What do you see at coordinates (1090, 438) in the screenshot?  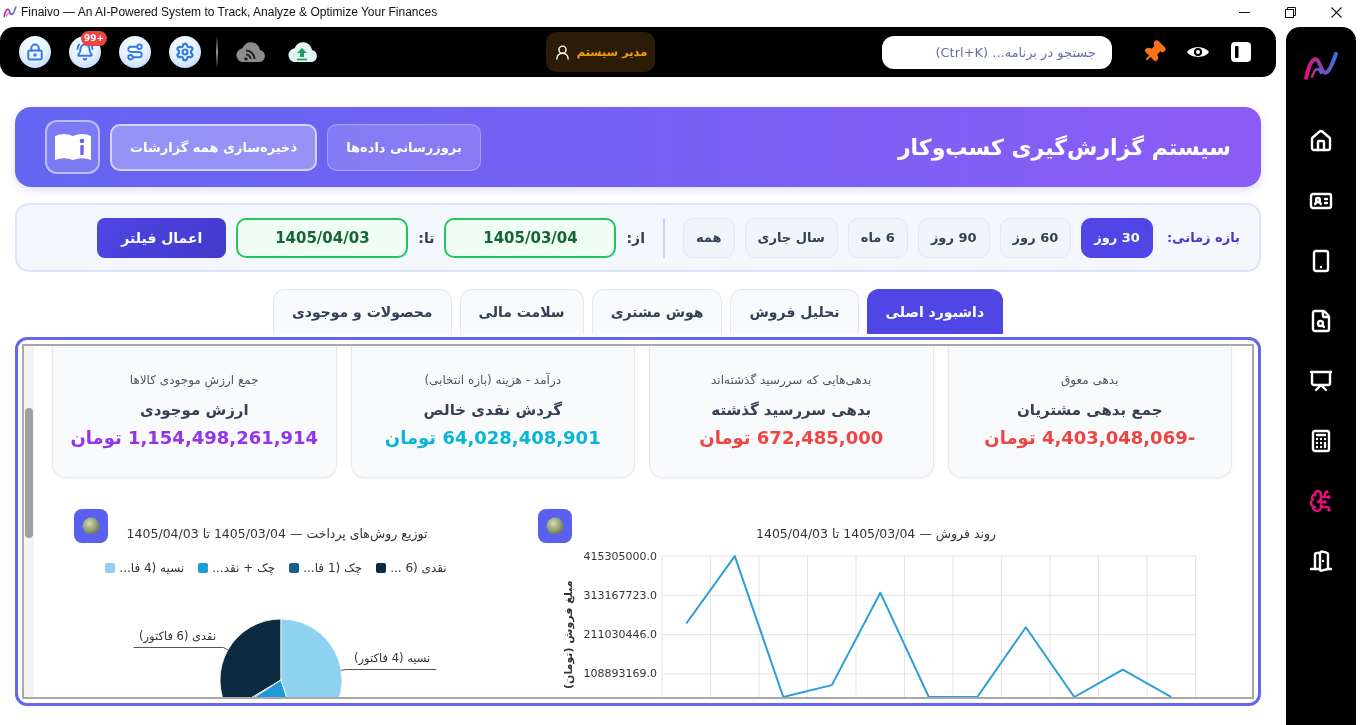 I see `card-value: -4,403,048,069 تومان` at bounding box center [1090, 438].